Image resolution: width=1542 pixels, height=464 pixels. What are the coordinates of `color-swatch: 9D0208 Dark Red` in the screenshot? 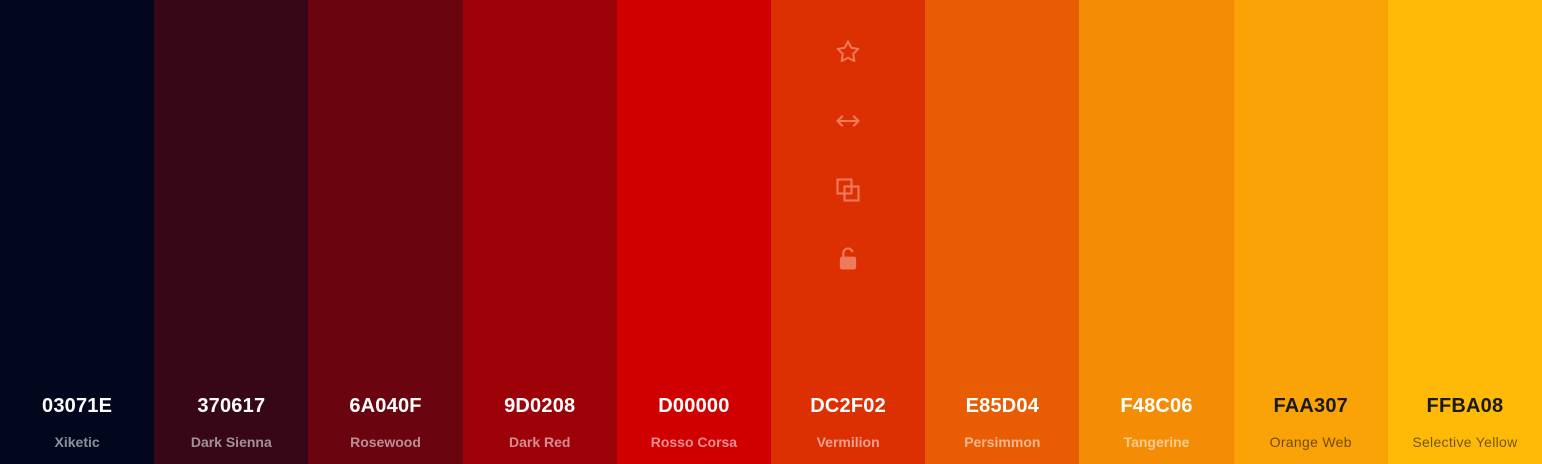 It's located at (539, 232).